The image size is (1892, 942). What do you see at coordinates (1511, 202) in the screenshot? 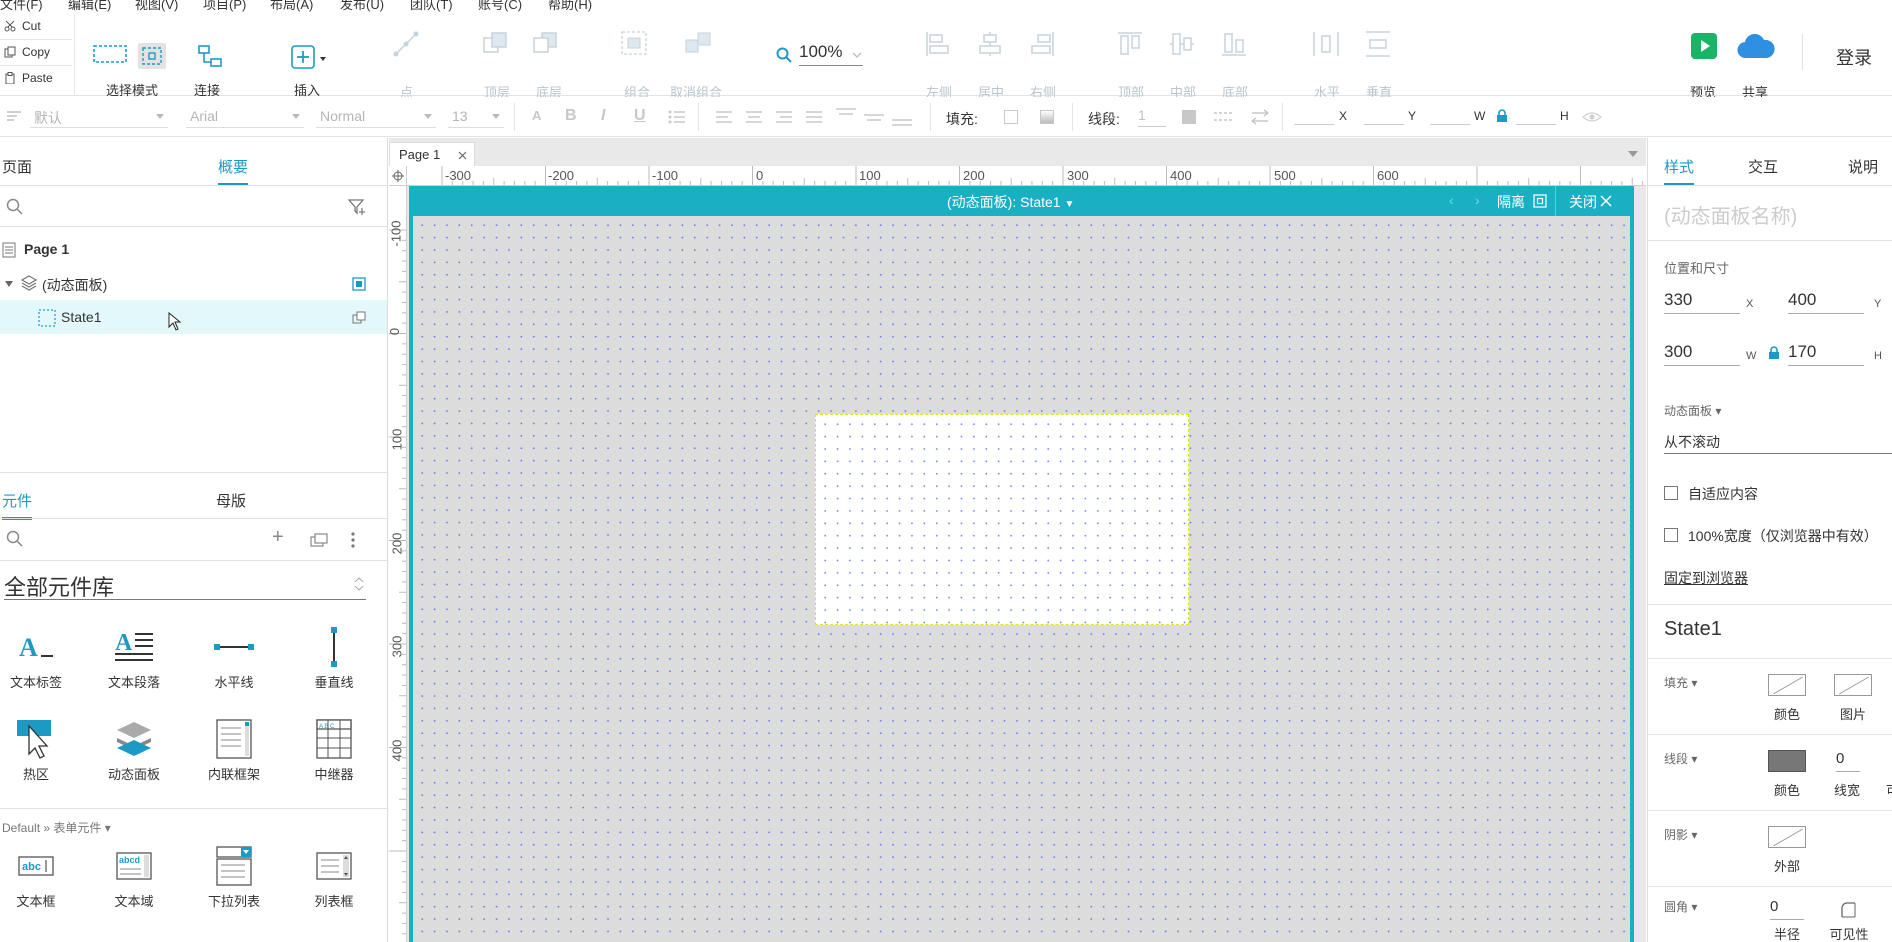
I see `isolate-button: 隔离` at bounding box center [1511, 202].